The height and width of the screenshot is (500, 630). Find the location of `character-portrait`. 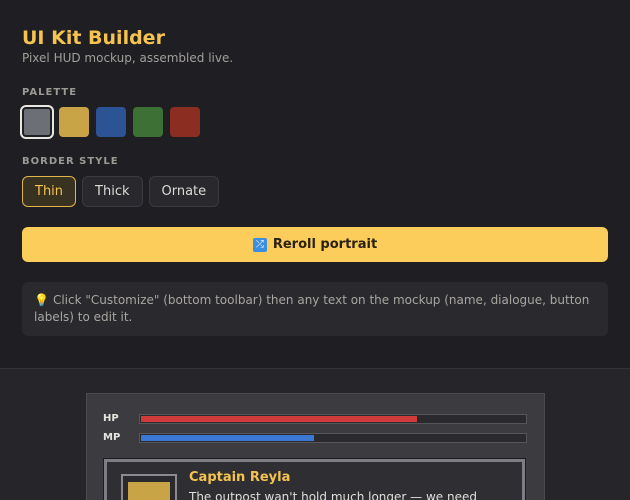

character-portrait is located at coordinates (149, 487).